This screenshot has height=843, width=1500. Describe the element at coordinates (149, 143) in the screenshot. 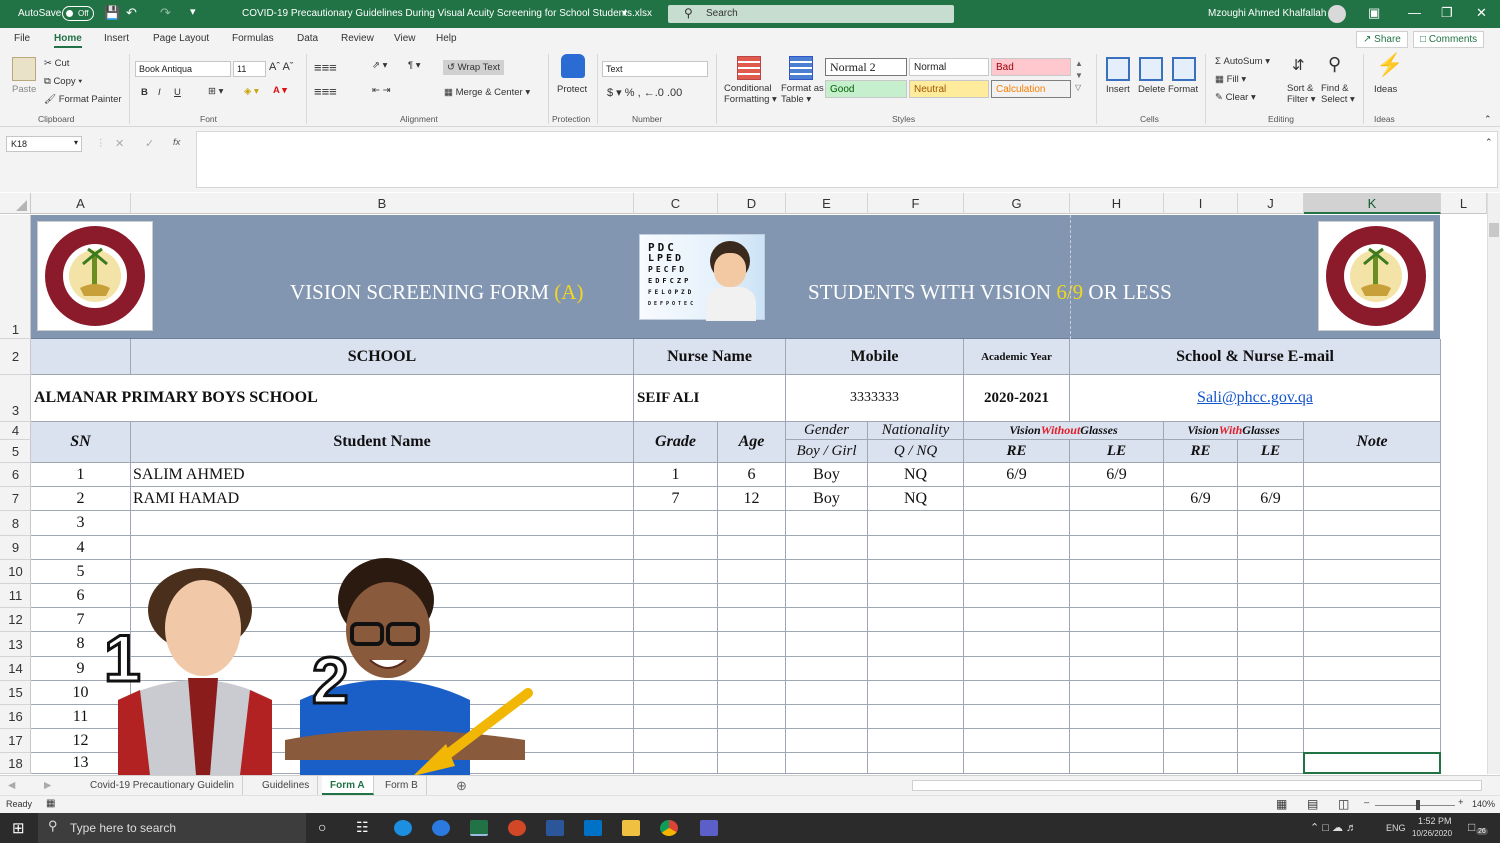

I see `confirm-formula-icon: ✓` at that location.